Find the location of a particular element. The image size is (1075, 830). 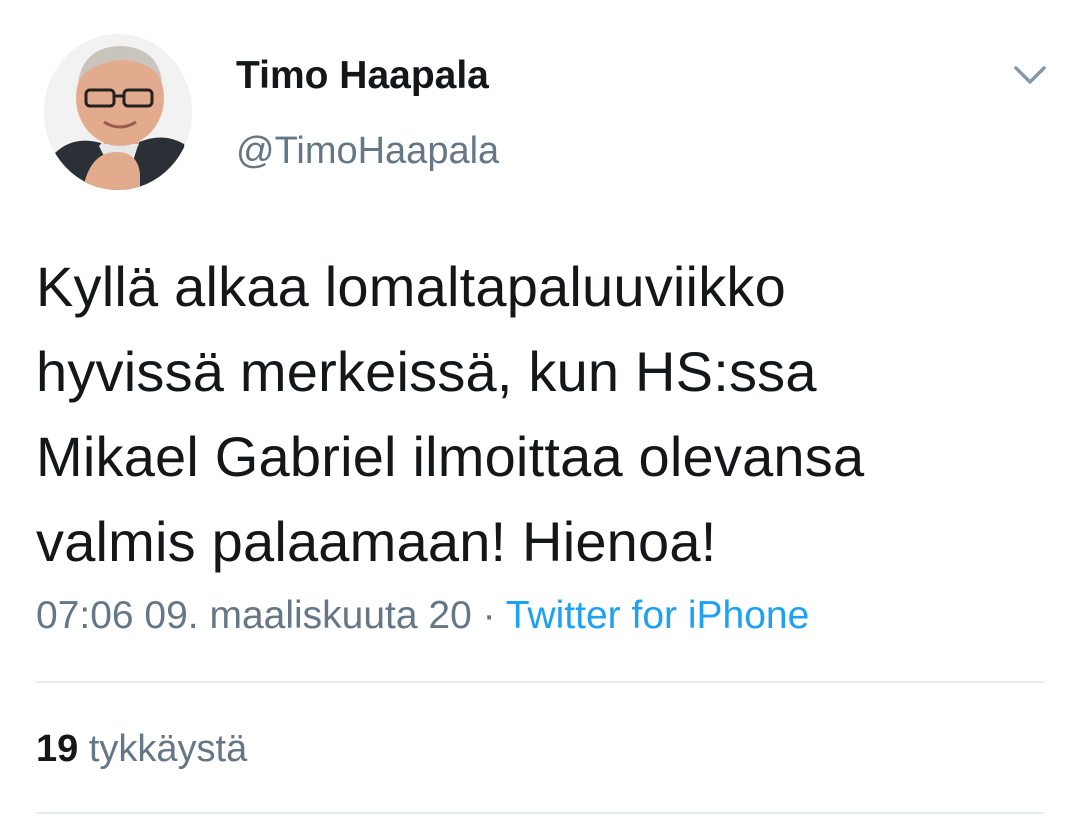

tweet-text-line: hyvissä merkeissä, kun HS:ssa is located at coordinates (426, 371).